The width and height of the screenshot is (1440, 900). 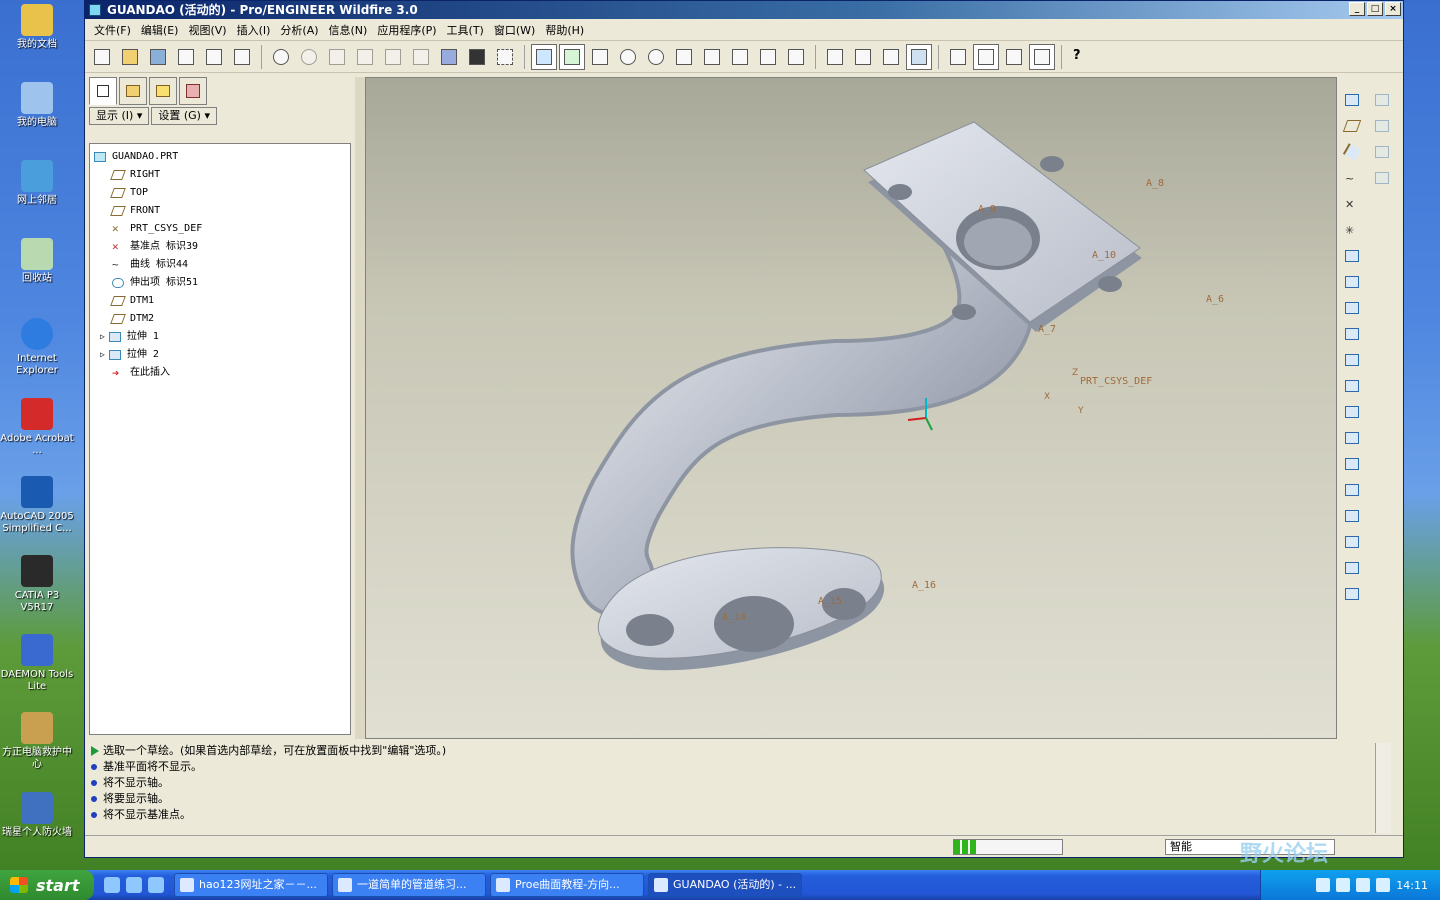 What do you see at coordinates (572, 56) in the screenshot?
I see `spin-center-icon` at bounding box center [572, 56].